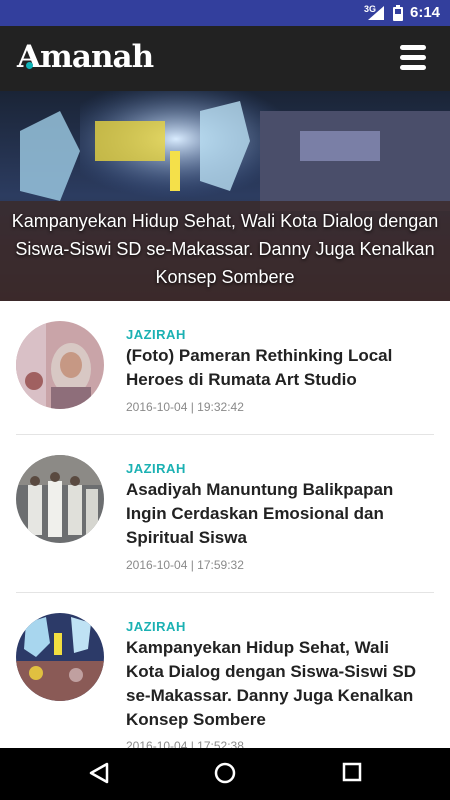  Describe the element at coordinates (376, 13) in the screenshot. I see `signal-icon` at that location.